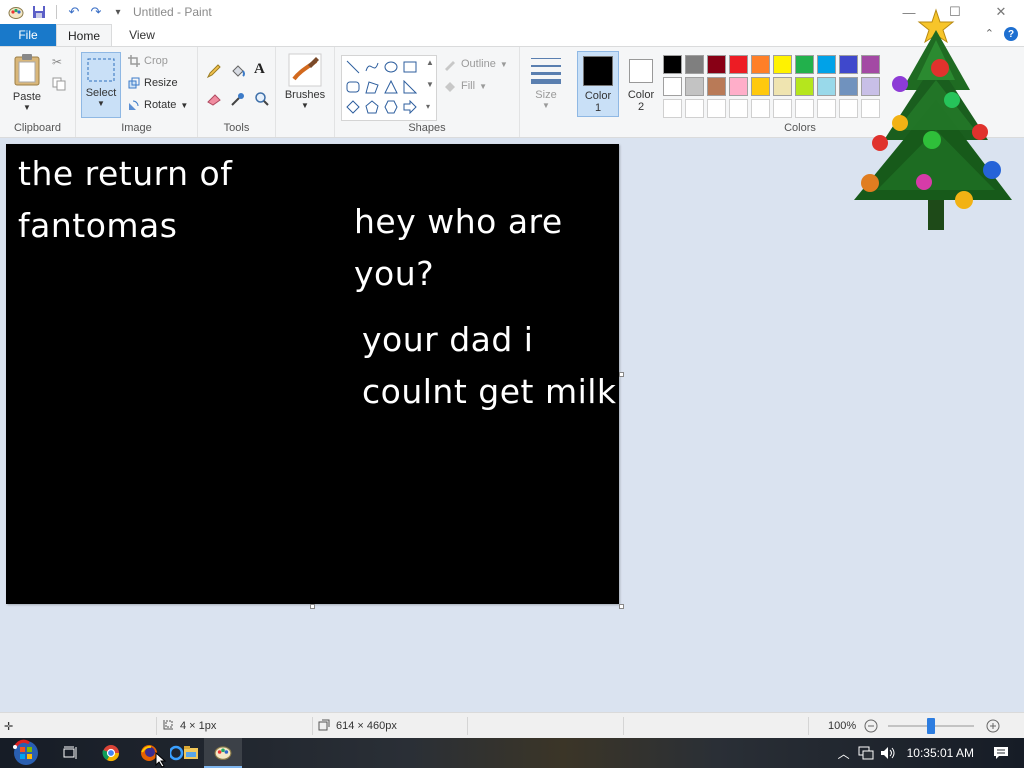  I want to click on canvas-text-line: hey who are, so click(458, 221).